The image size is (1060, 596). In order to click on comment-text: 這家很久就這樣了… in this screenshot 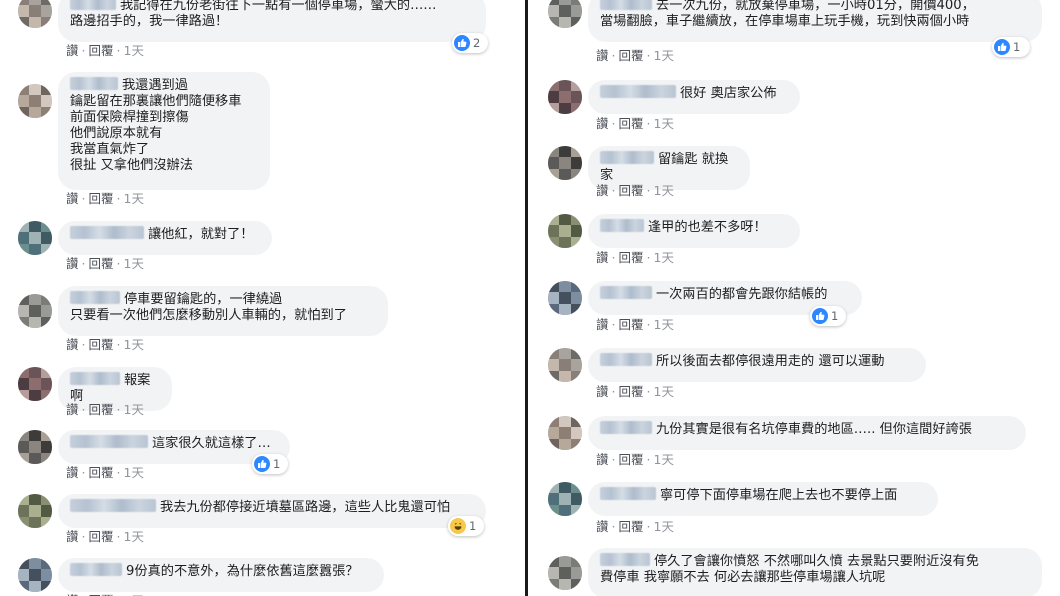, I will do `click(211, 443)`.